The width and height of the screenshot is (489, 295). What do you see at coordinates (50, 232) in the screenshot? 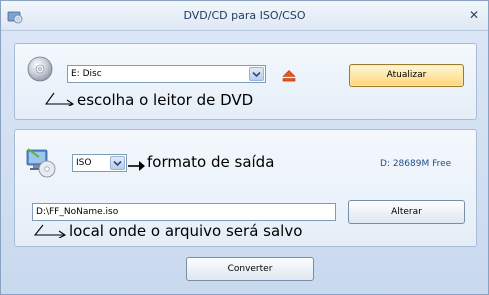
I see `path-annotation-arrow-icon` at bounding box center [50, 232].